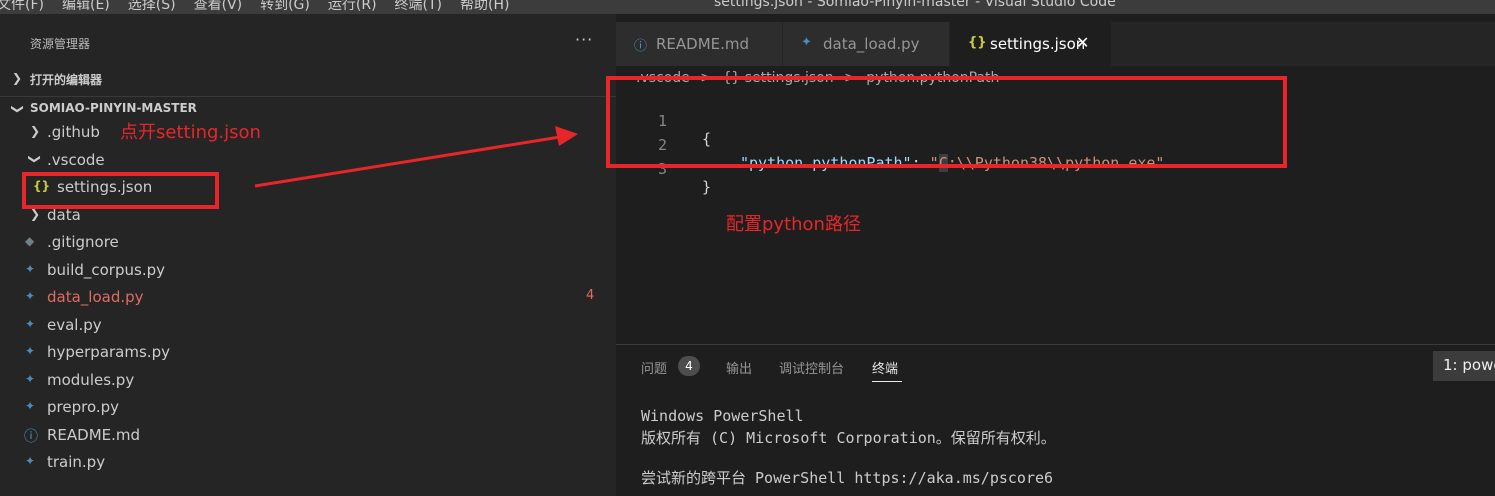 The width and height of the screenshot is (1495, 496). I want to click on tab-label: settings.json, so click(1038, 44).